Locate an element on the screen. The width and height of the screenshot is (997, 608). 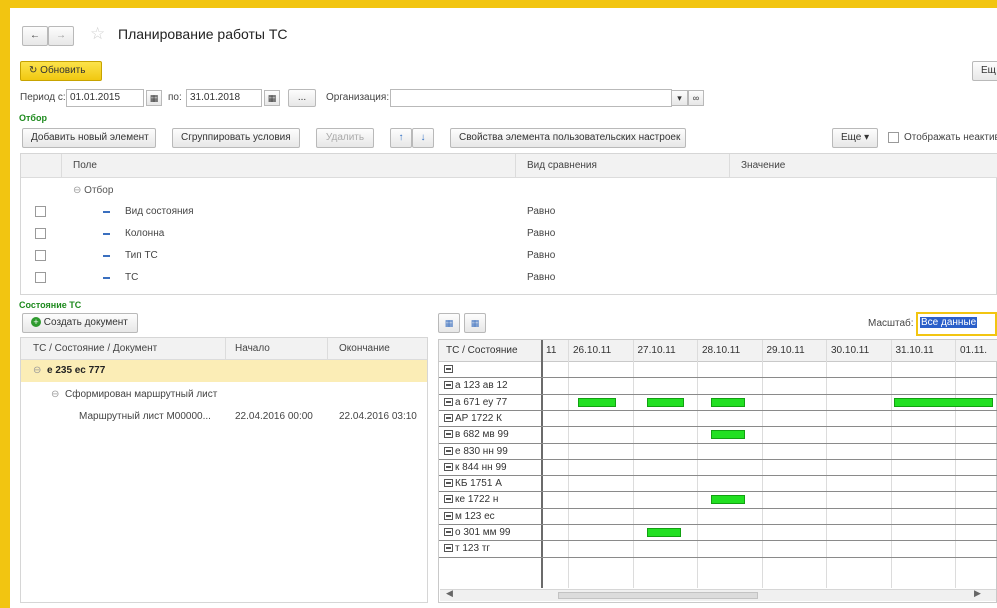
gantt-row-label: т 123 тг is located at coordinates (467, 548).